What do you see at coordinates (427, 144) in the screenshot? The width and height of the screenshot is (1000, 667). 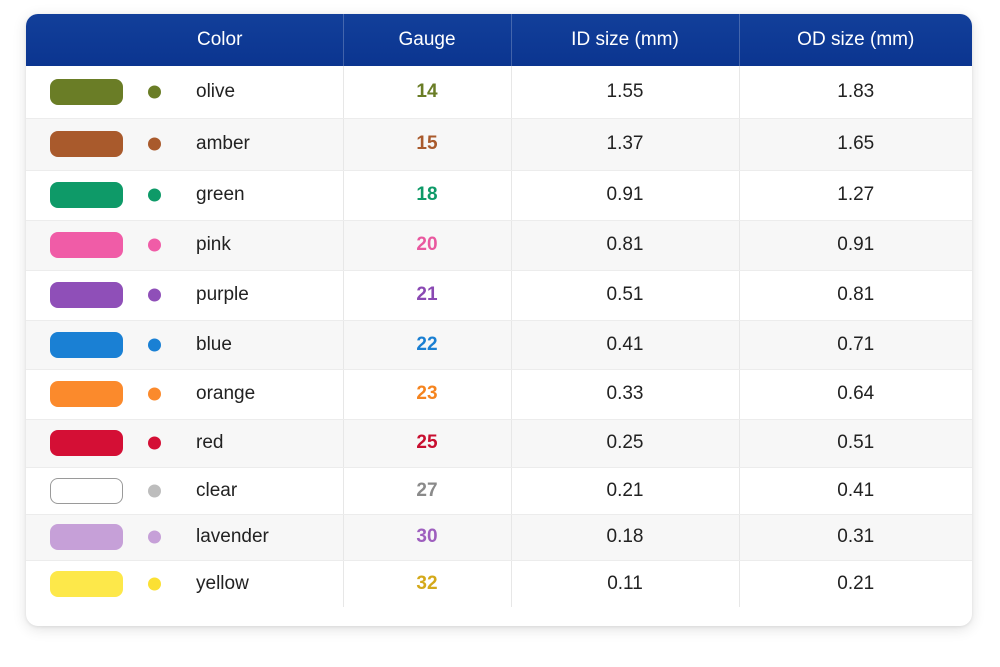 I see `gauge-value: 15` at bounding box center [427, 144].